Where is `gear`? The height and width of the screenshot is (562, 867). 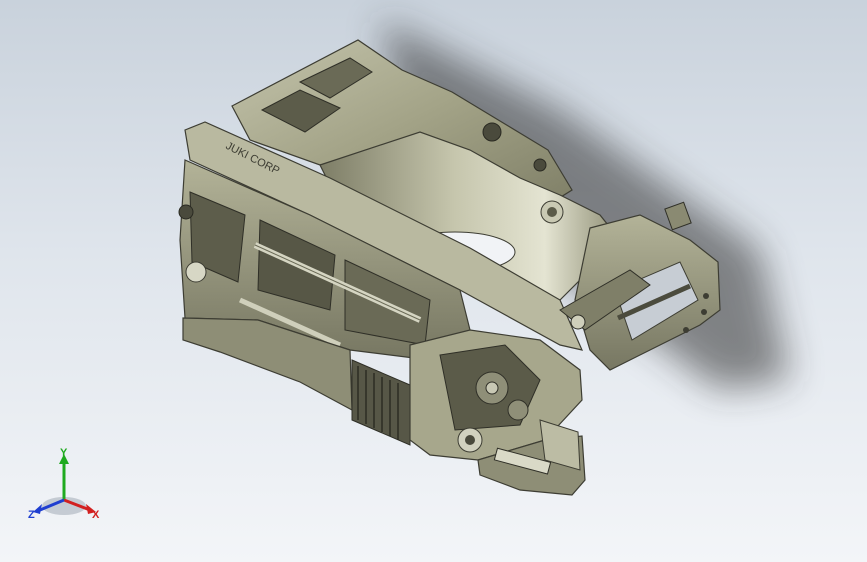
gear is located at coordinates (518, 410).